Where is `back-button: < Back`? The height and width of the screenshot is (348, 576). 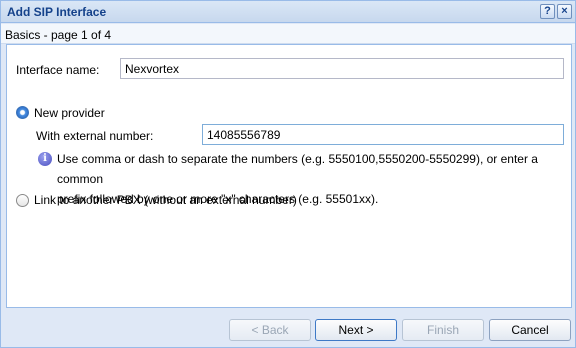
back-button: < Back is located at coordinates (270, 330).